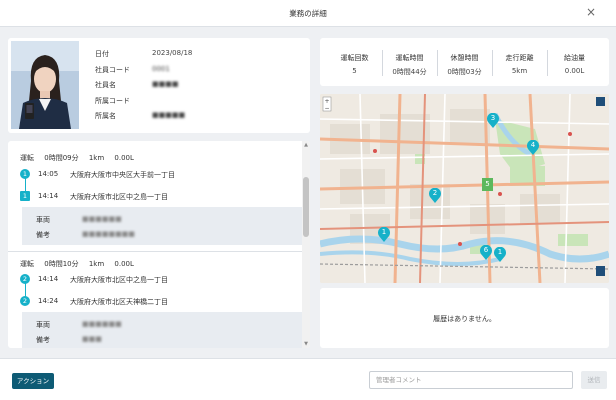 The image size is (616, 400). I want to click on note-row: 備考 ■■■■■■■■, so click(85, 235).